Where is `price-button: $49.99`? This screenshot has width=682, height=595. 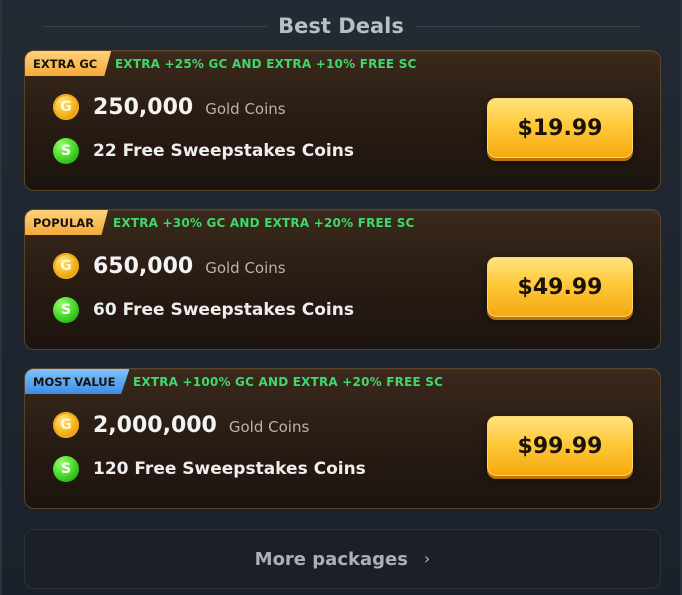 price-button: $49.99 is located at coordinates (560, 287).